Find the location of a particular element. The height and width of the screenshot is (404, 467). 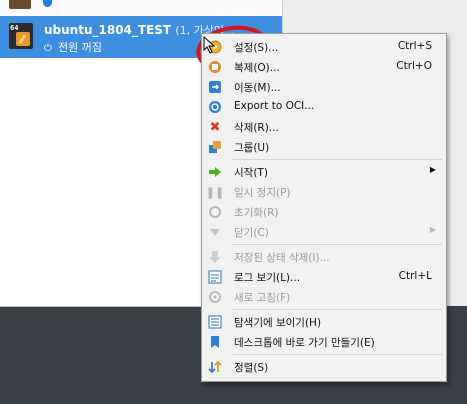

vm-list-item-previous is located at coordinates (141, 7).